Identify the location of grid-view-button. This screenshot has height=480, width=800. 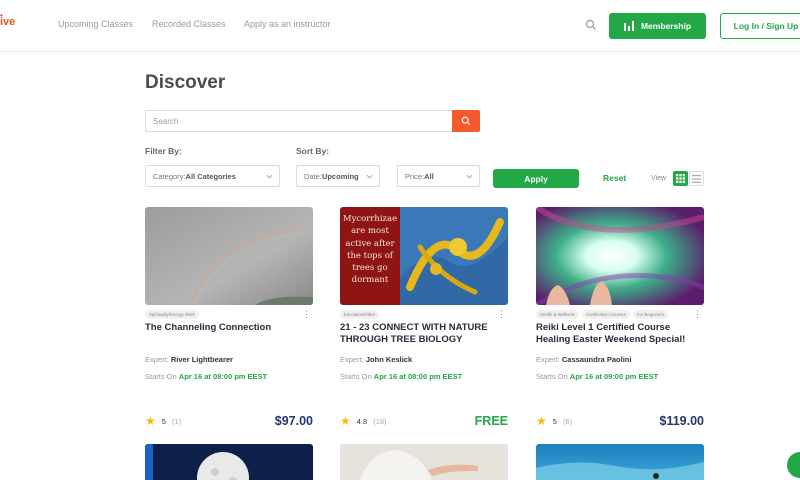
(680, 178).